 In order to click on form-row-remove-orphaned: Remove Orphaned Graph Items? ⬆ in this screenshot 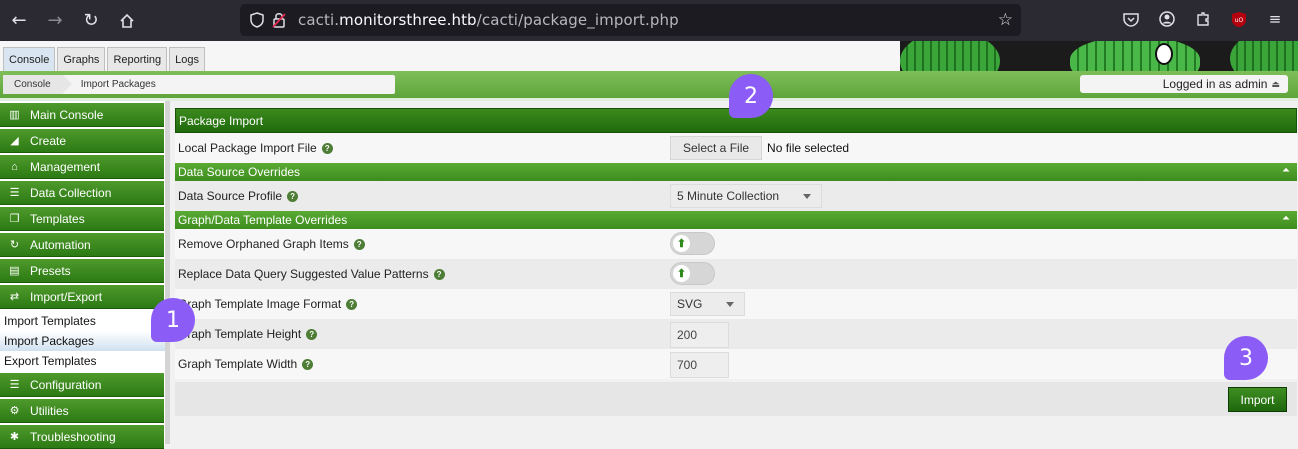, I will do `click(736, 244)`.